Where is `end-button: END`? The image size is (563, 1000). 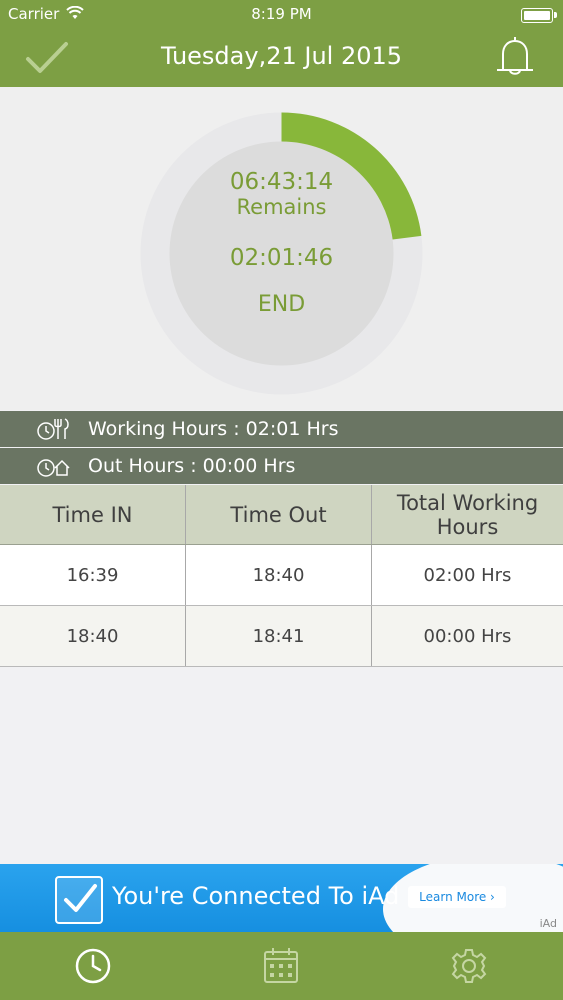 end-button: END is located at coordinates (281, 304).